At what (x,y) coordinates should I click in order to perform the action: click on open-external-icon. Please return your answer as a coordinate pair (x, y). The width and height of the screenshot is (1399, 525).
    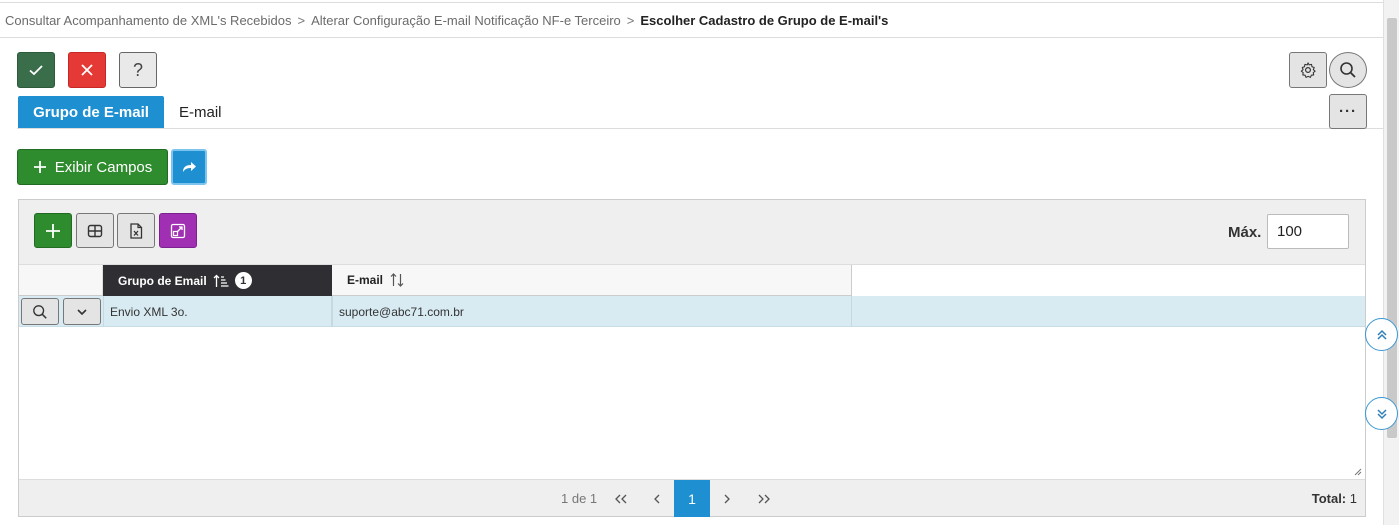
    Looking at the image, I should click on (178, 230).